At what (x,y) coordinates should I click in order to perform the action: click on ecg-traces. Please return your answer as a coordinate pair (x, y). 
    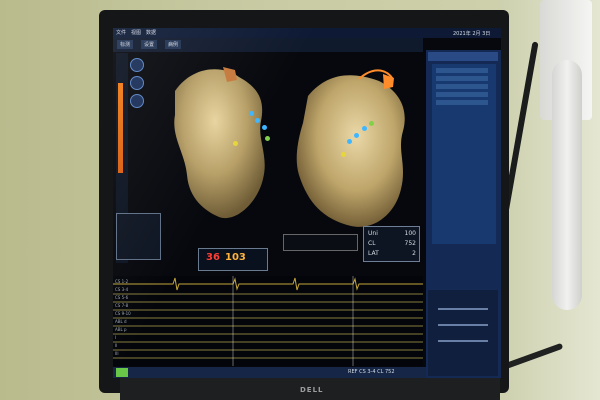
    Looking at the image, I should click on (268, 321).